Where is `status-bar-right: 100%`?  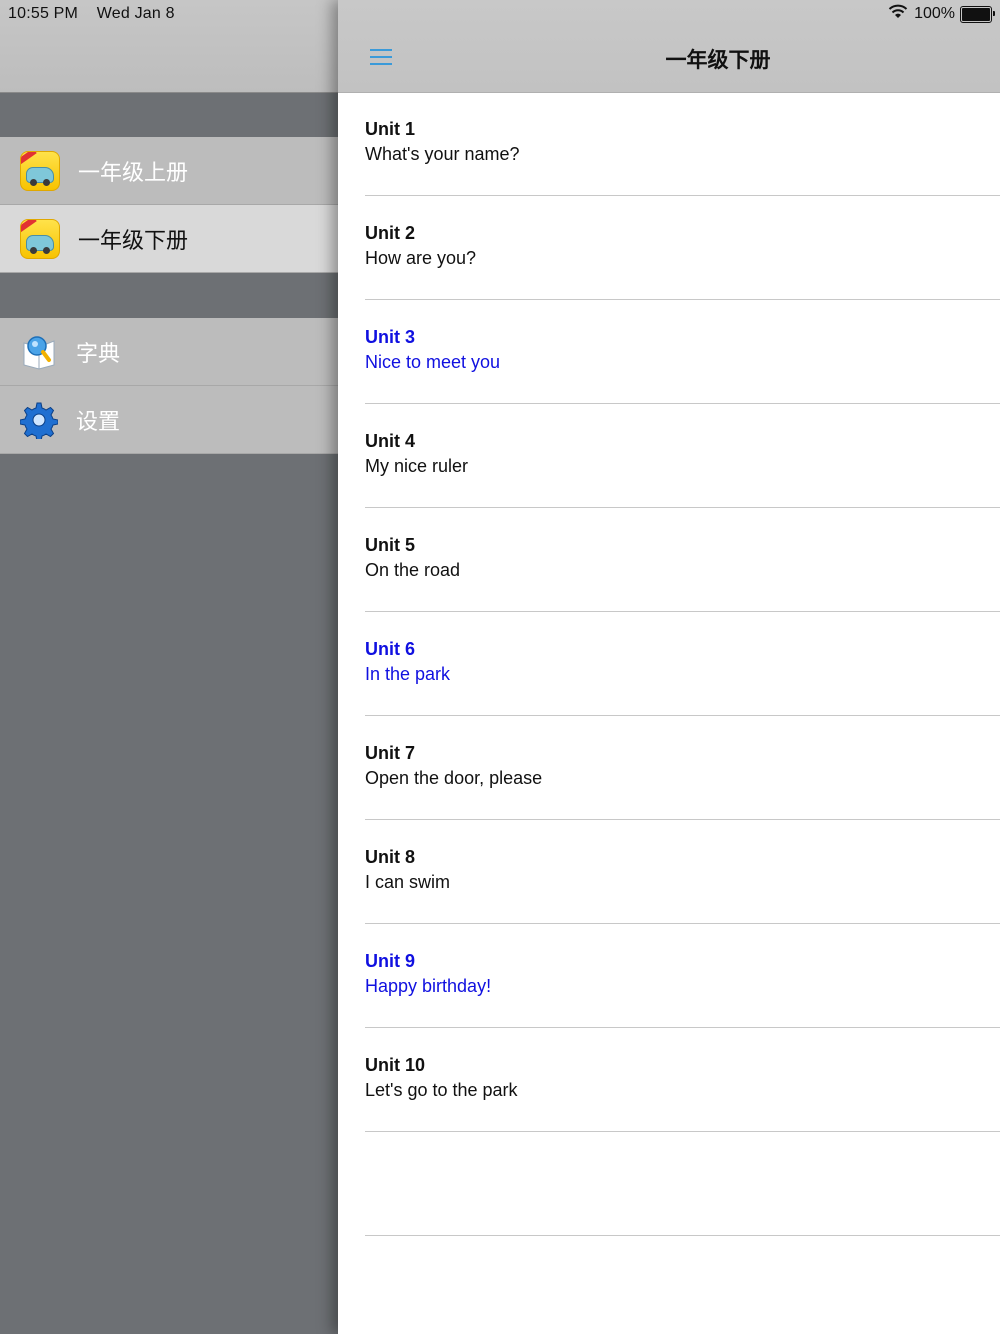
status-bar-right: 100% is located at coordinates (941, 14).